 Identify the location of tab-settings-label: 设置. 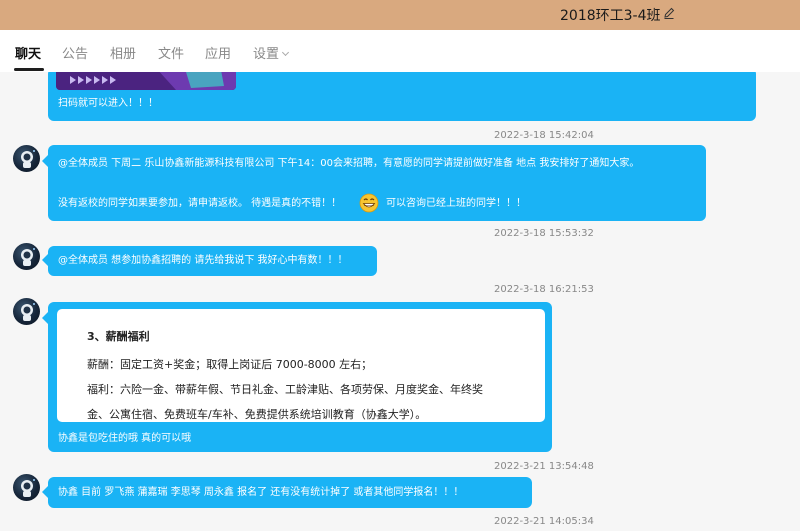
(266, 54).